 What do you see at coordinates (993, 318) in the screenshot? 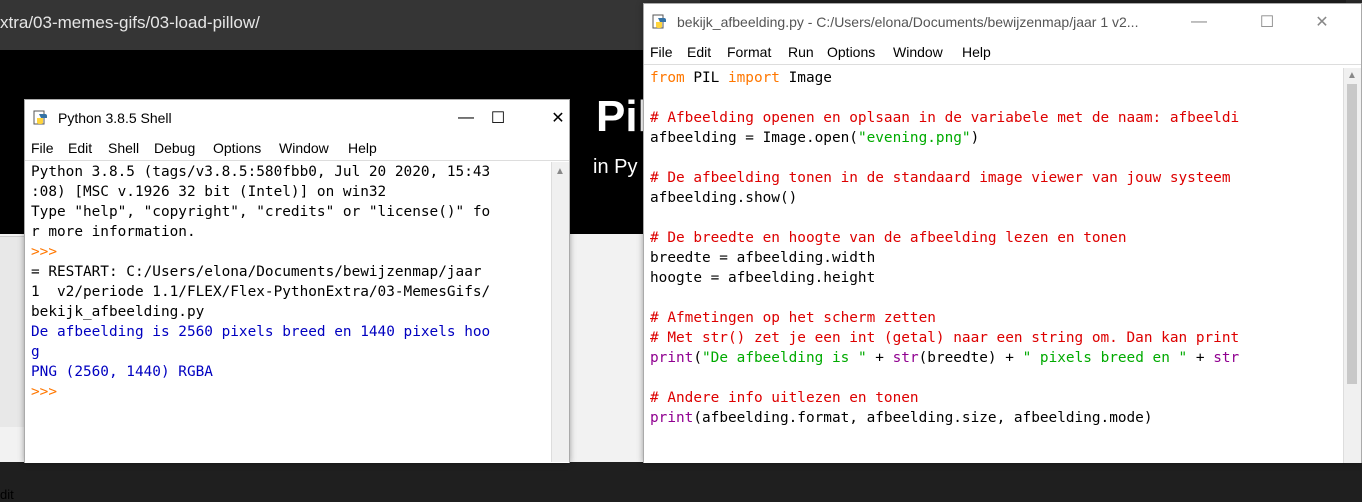
I see `code-line: # Afmetingen op het scherm zetten` at bounding box center [993, 318].